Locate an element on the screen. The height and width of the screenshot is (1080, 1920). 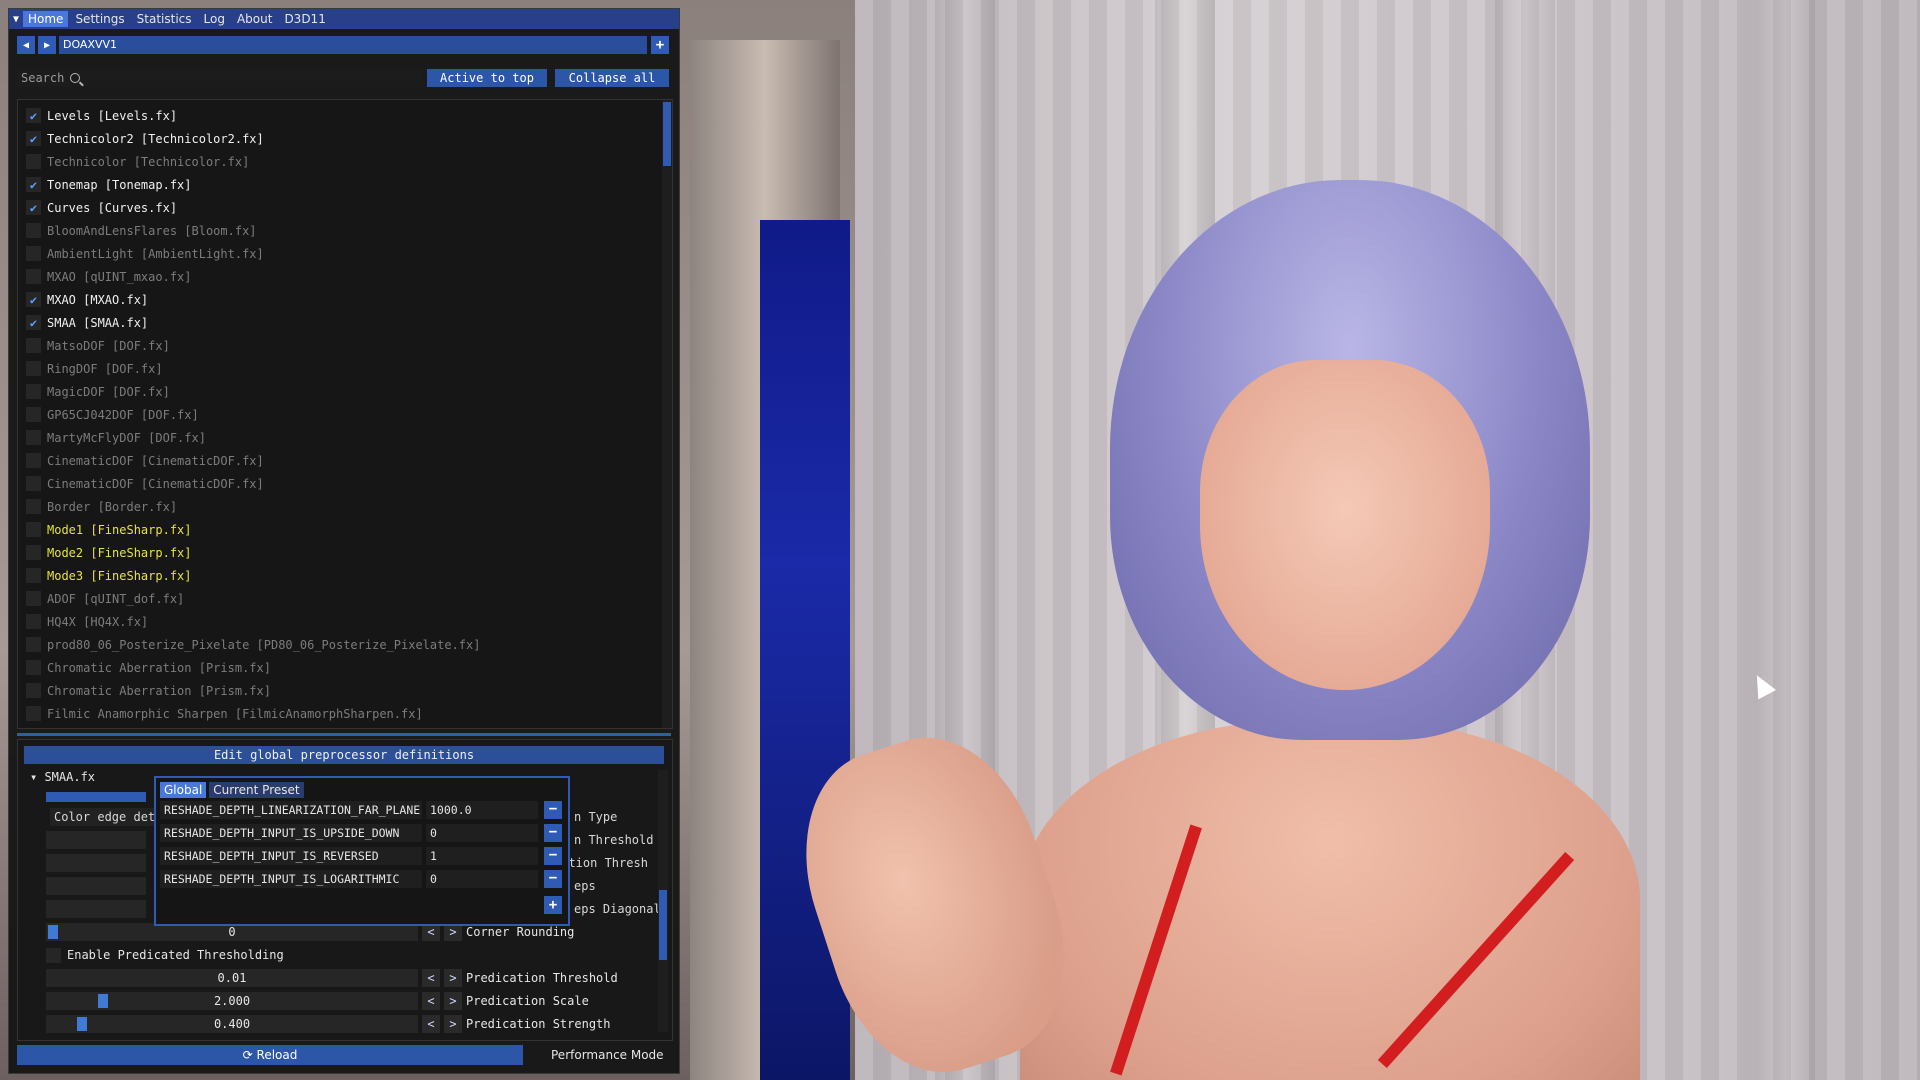
tab-statistics: Statistics is located at coordinates (164, 19).